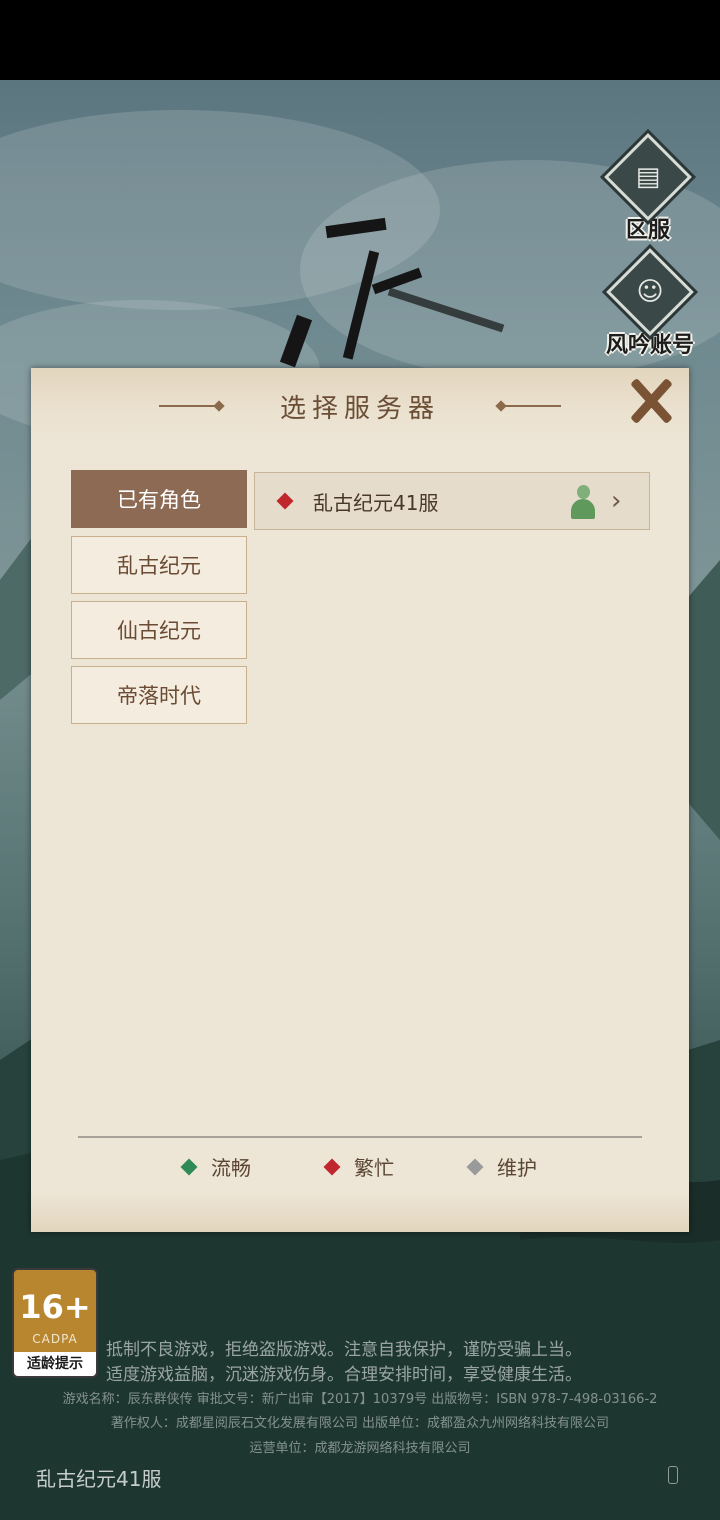 The width and height of the screenshot is (720, 1520). Describe the element at coordinates (475, 1166) in the screenshot. I see `status-maintenance-icon` at that location.